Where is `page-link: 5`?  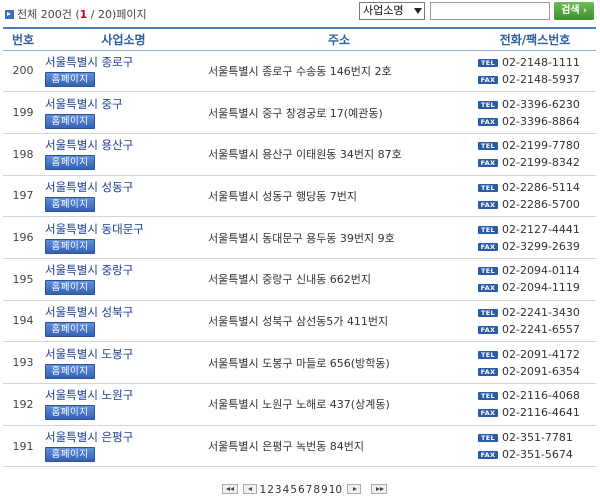
page-link: 5 is located at coordinates (293, 490).